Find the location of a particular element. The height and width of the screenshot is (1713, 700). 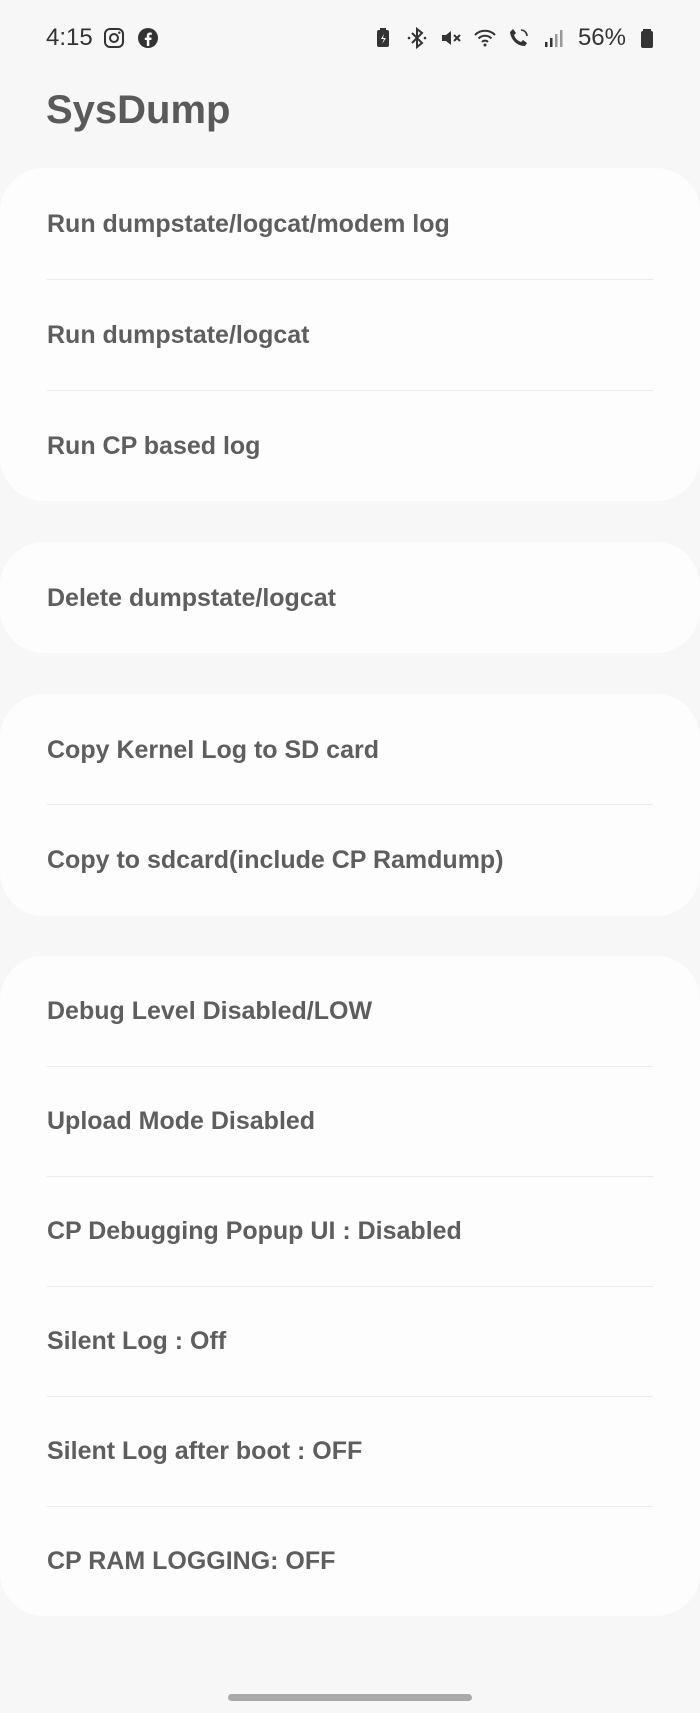

status-bar-right: 56% is located at coordinates (515, 38).